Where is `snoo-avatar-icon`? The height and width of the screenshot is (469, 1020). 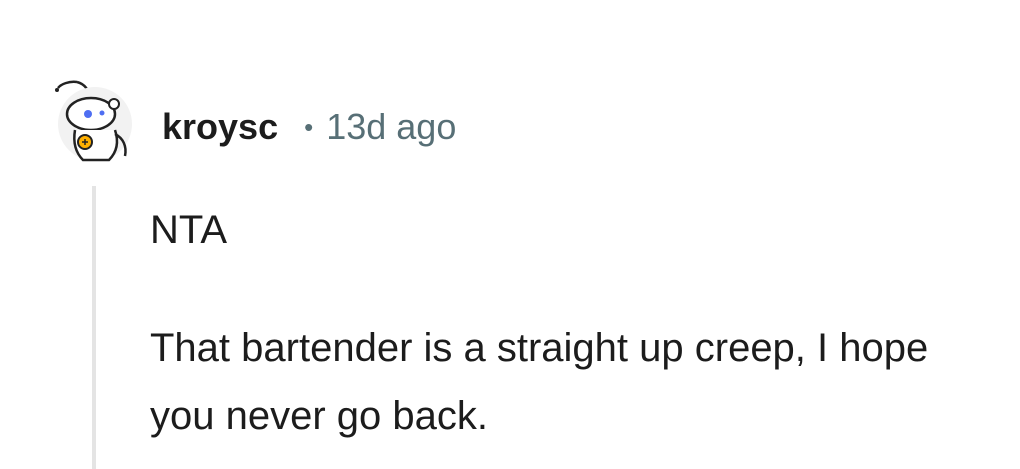 snoo-avatar-icon is located at coordinates (93, 121).